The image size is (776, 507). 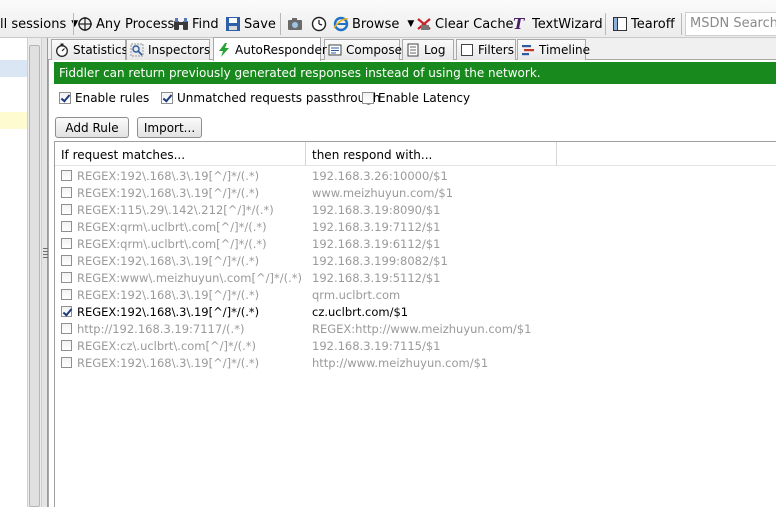 I want to click on add-rule-button: Add Rule, so click(x=92, y=127).